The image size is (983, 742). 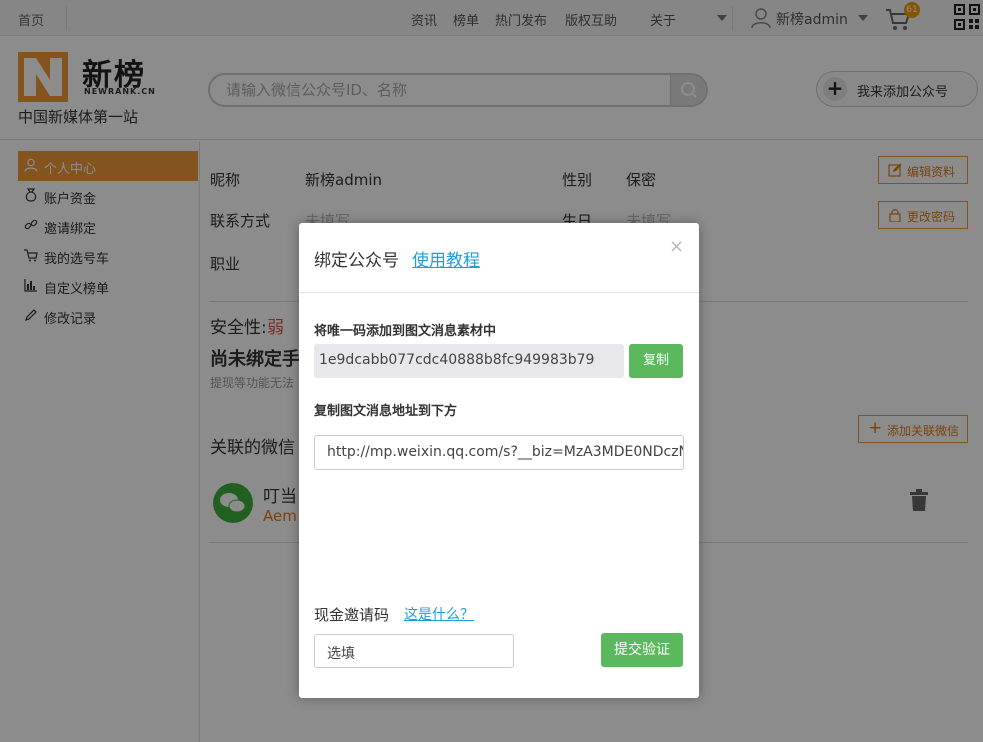 I want to click on dialog-title: 绑定公众号, so click(x=356, y=261).